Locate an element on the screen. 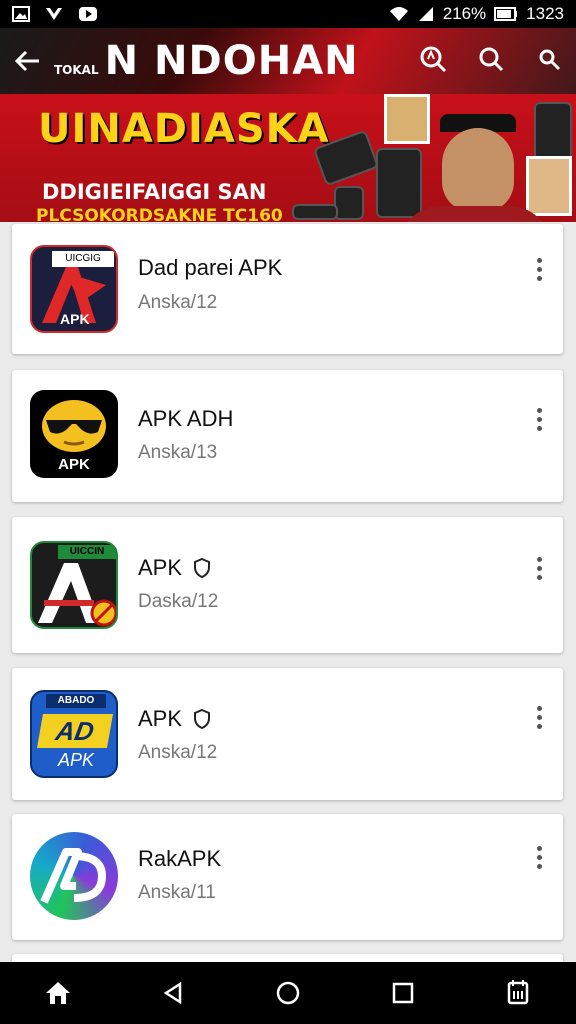  banner-headline: UINADIASKA is located at coordinates (184, 129).